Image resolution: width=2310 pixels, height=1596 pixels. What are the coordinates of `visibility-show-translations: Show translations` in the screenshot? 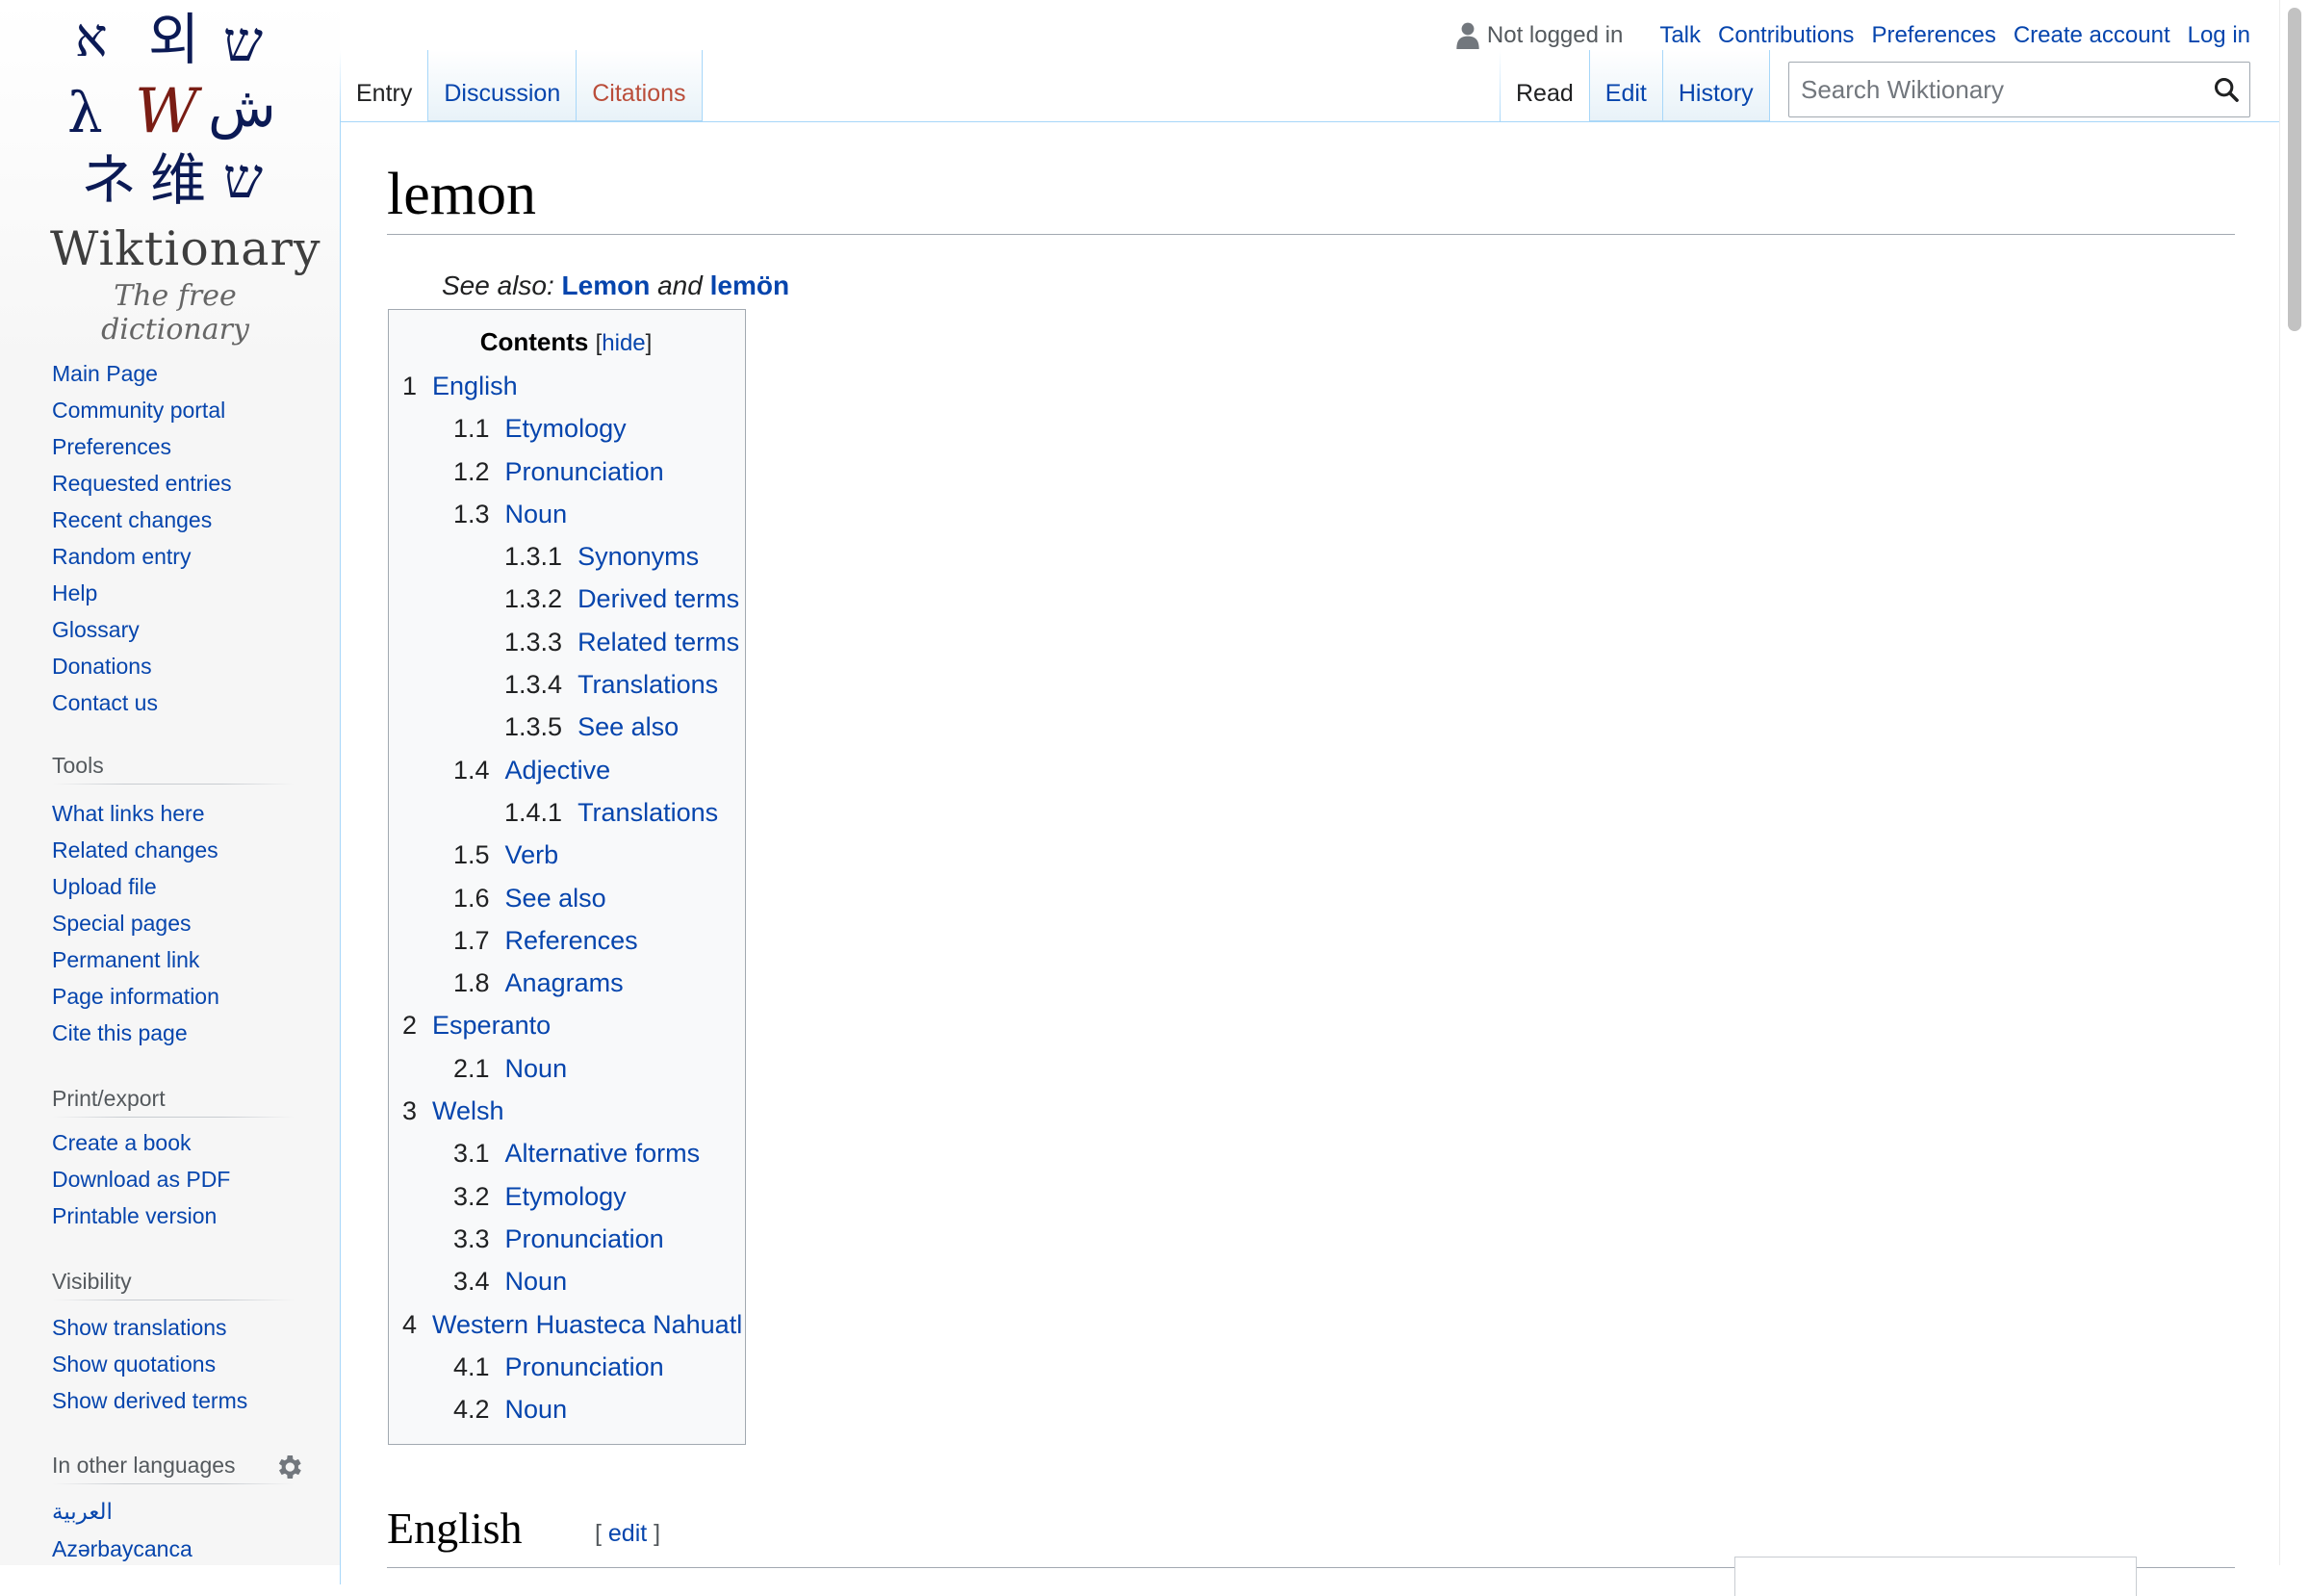 It's located at (149, 1328).